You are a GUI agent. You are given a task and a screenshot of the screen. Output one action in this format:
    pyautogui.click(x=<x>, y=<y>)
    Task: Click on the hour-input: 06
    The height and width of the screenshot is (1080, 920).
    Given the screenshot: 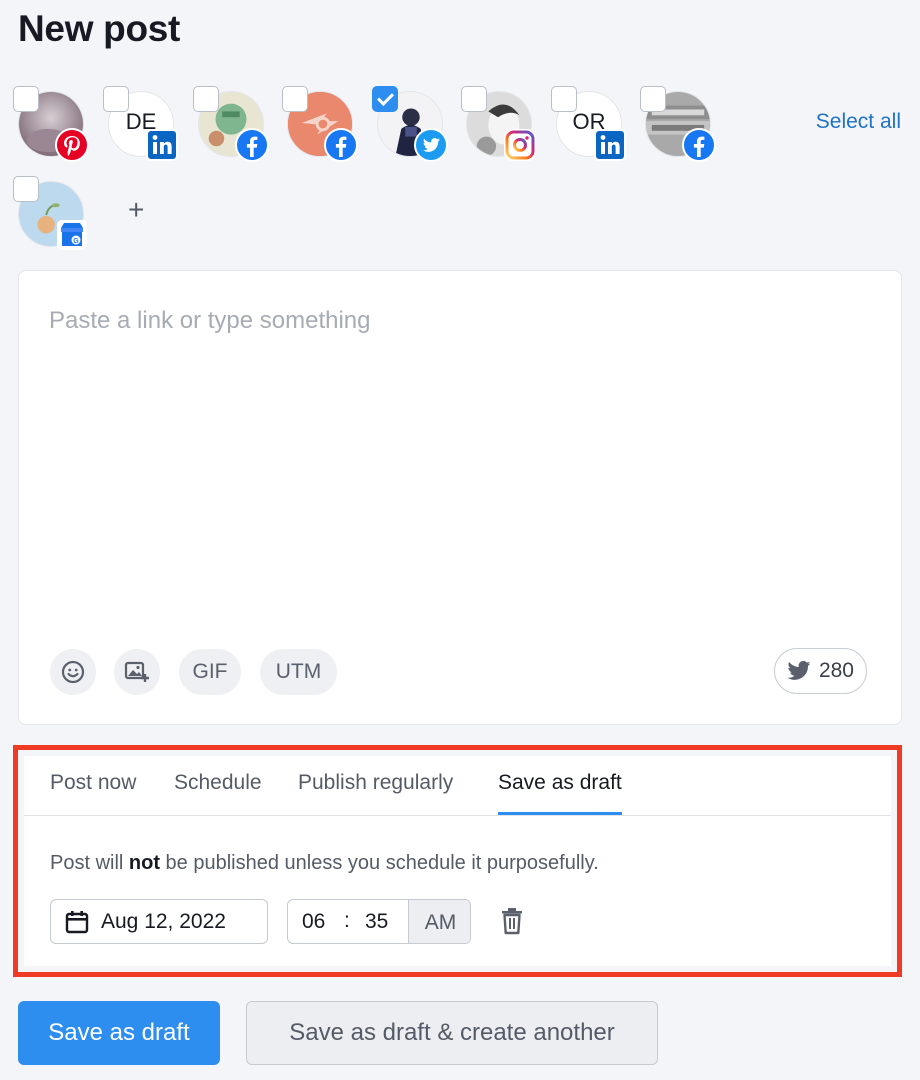 What is the action you would take?
    pyautogui.click(x=313, y=922)
    